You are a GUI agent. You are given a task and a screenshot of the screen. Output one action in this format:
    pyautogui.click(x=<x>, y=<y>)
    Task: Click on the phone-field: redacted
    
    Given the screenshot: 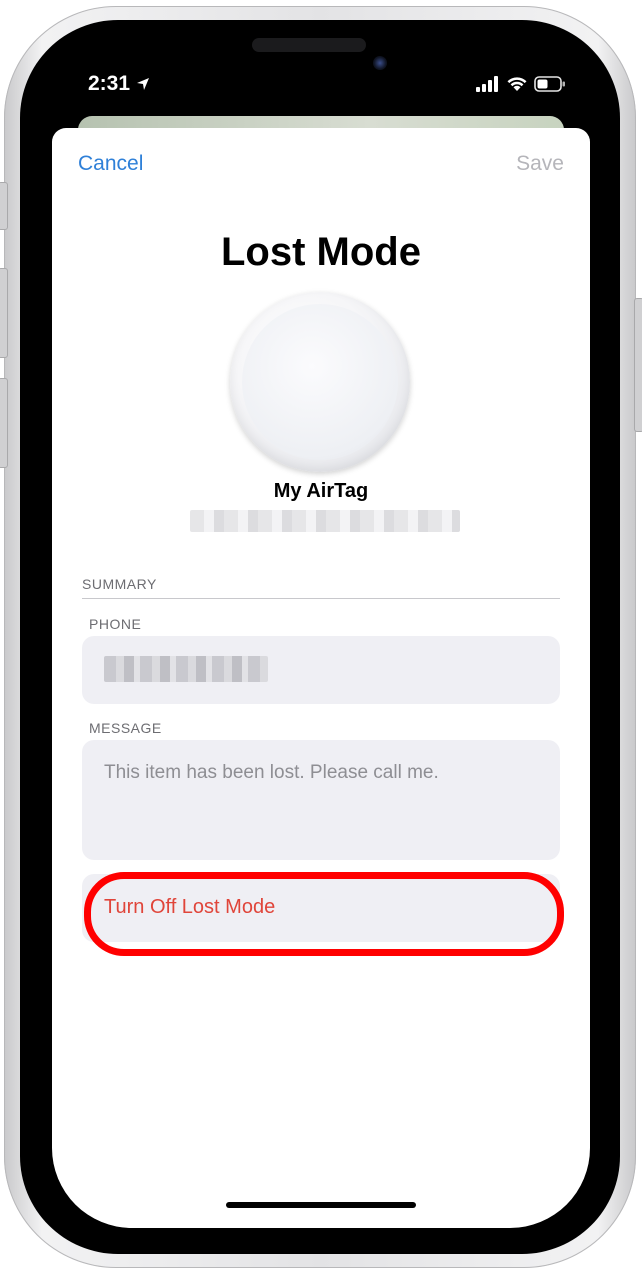 What is the action you would take?
    pyautogui.click(x=321, y=670)
    